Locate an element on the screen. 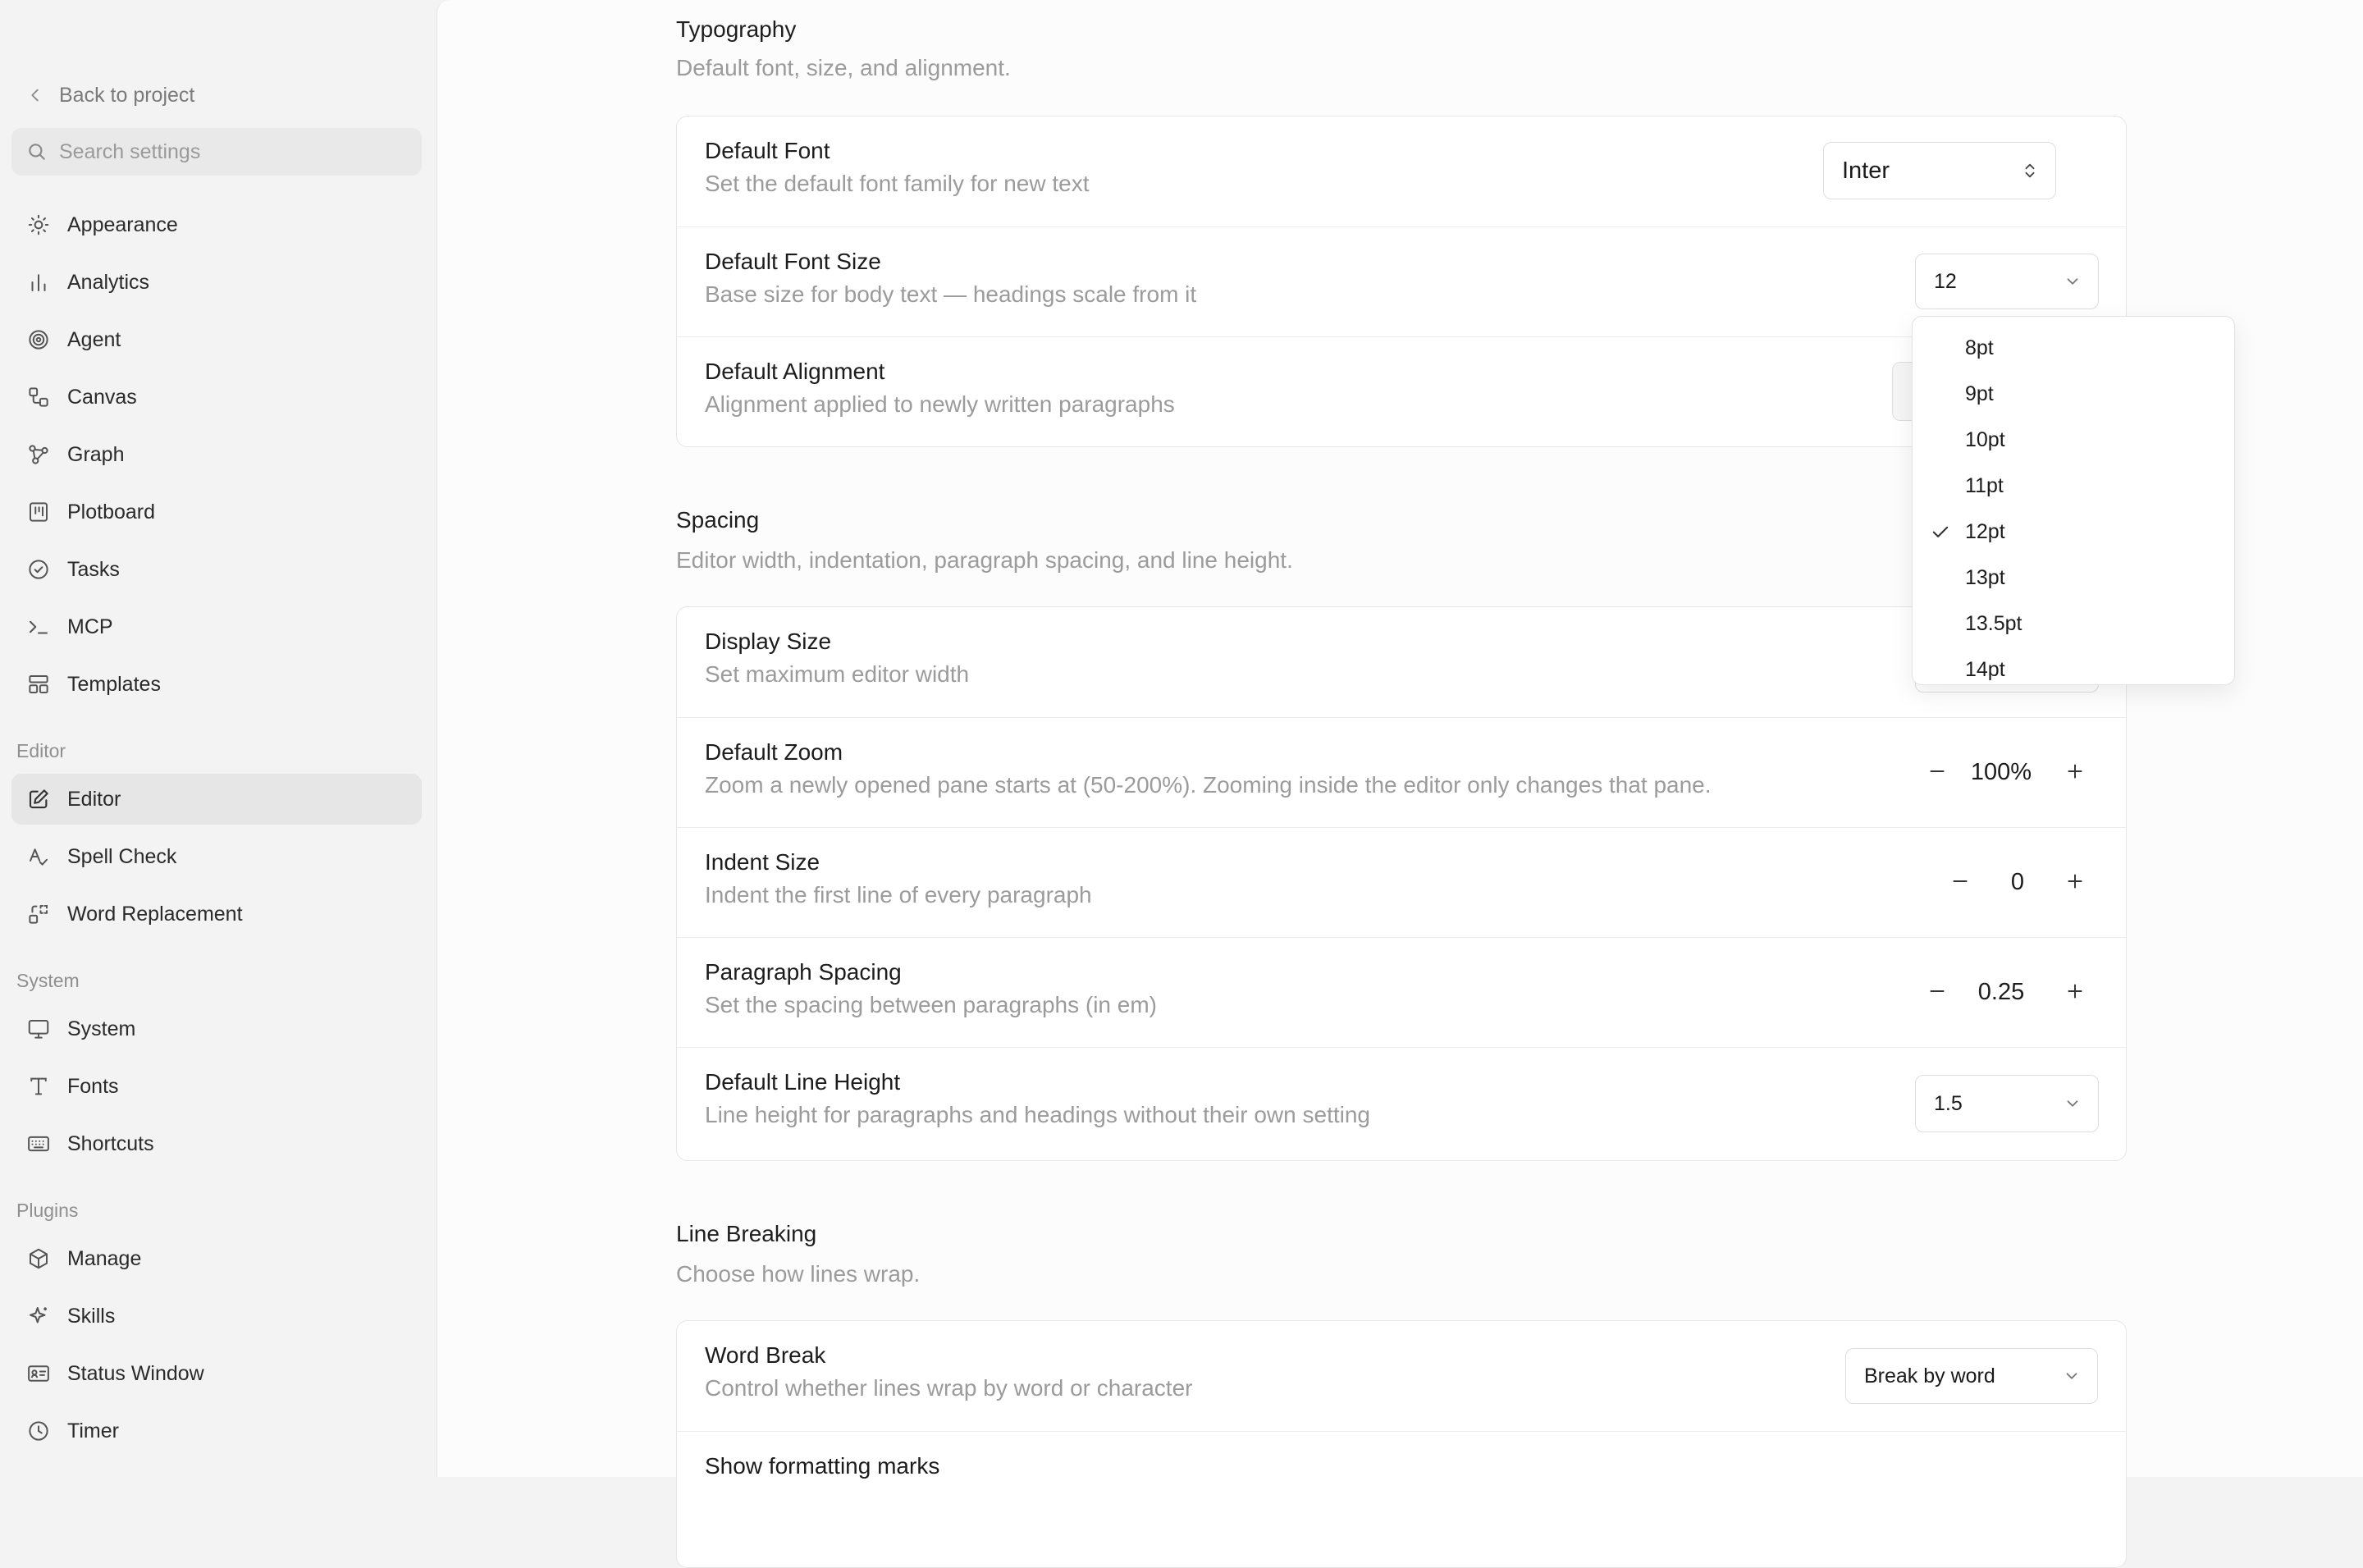  sidebar-item-templates: Templates is located at coordinates (216, 684).